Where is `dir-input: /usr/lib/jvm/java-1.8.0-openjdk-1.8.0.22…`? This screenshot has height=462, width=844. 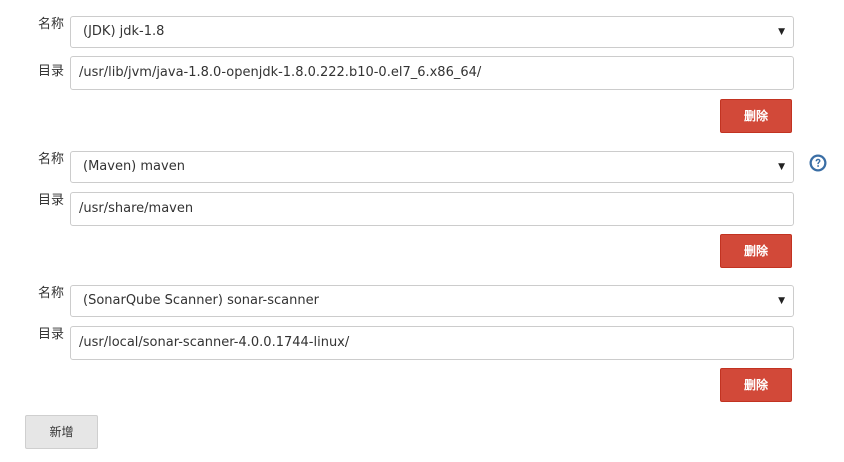
dir-input: /usr/lib/jvm/java-1.8.0-openjdk-1.8.0.22… is located at coordinates (432, 73).